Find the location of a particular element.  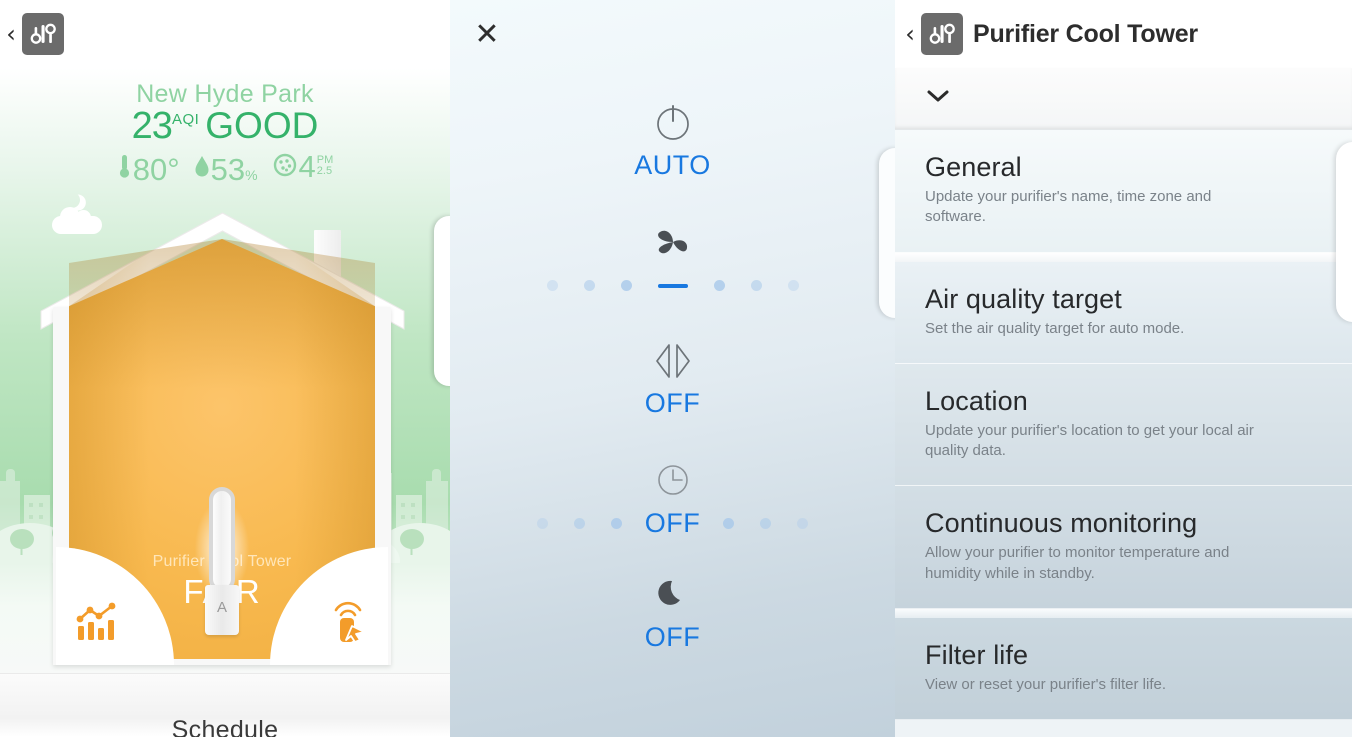

fan-speed-icon is located at coordinates (672, 242).